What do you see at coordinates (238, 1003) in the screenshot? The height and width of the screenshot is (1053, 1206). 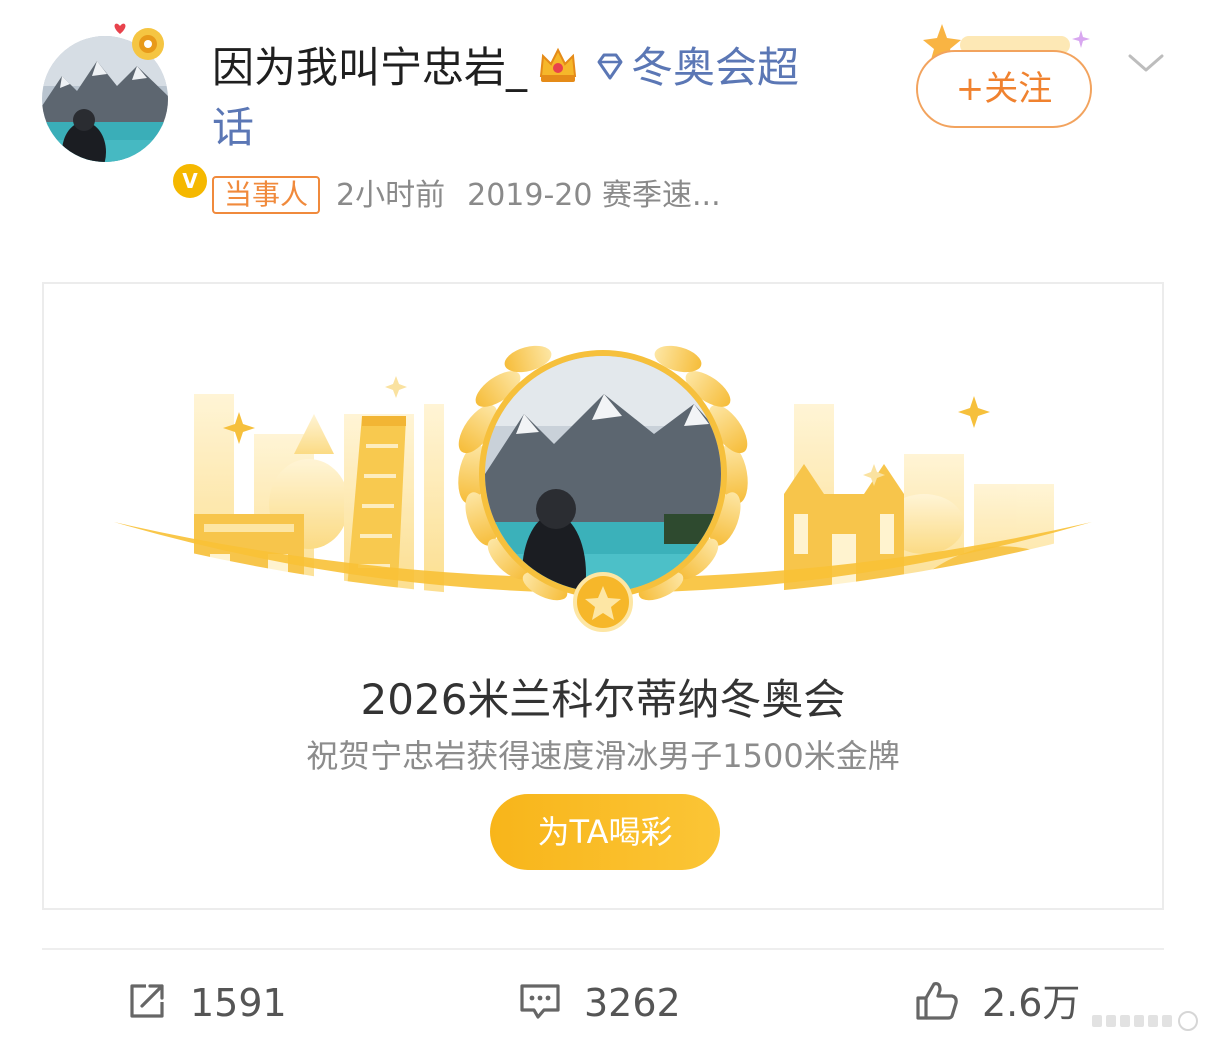 I see `repost-count: 1591` at bounding box center [238, 1003].